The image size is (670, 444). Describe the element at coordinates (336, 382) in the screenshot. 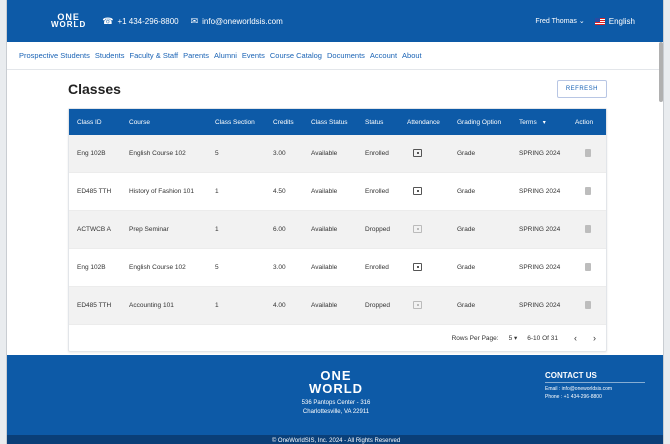

I see `footer-logo: ONE WORLD` at that location.